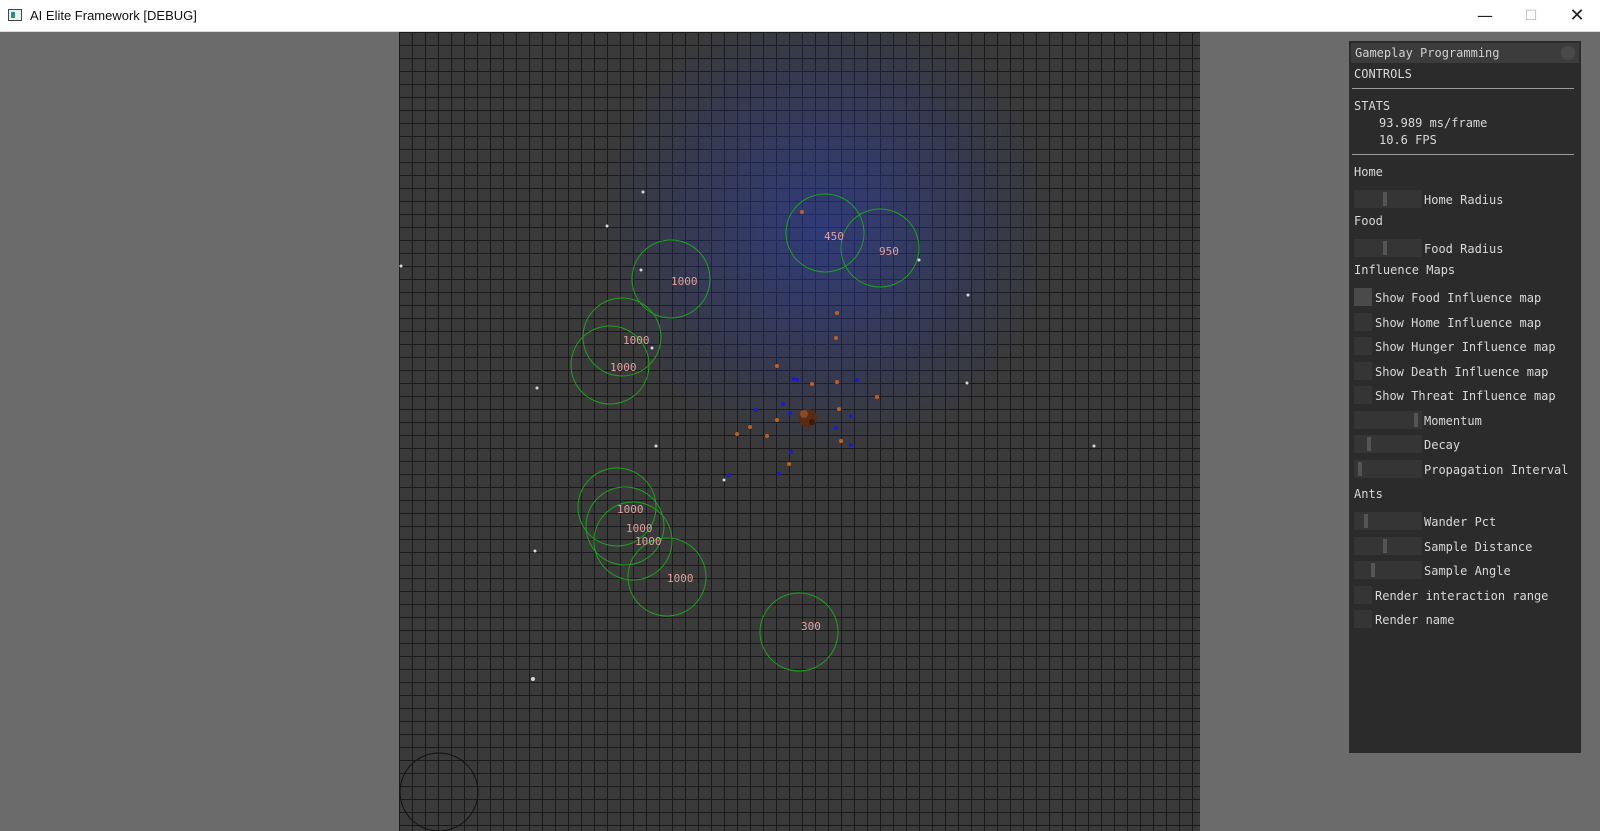 The height and width of the screenshot is (831, 1600). I want to click on panel-title: Gameplay Programming, so click(1427, 53).